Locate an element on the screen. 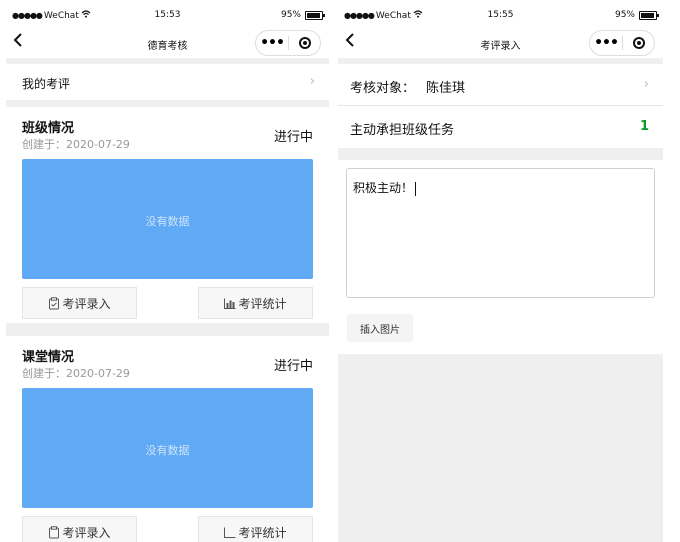 This screenshot has height=542, width=680. task-label: 主动承担班级任务 is located at coordinates (402, 130).